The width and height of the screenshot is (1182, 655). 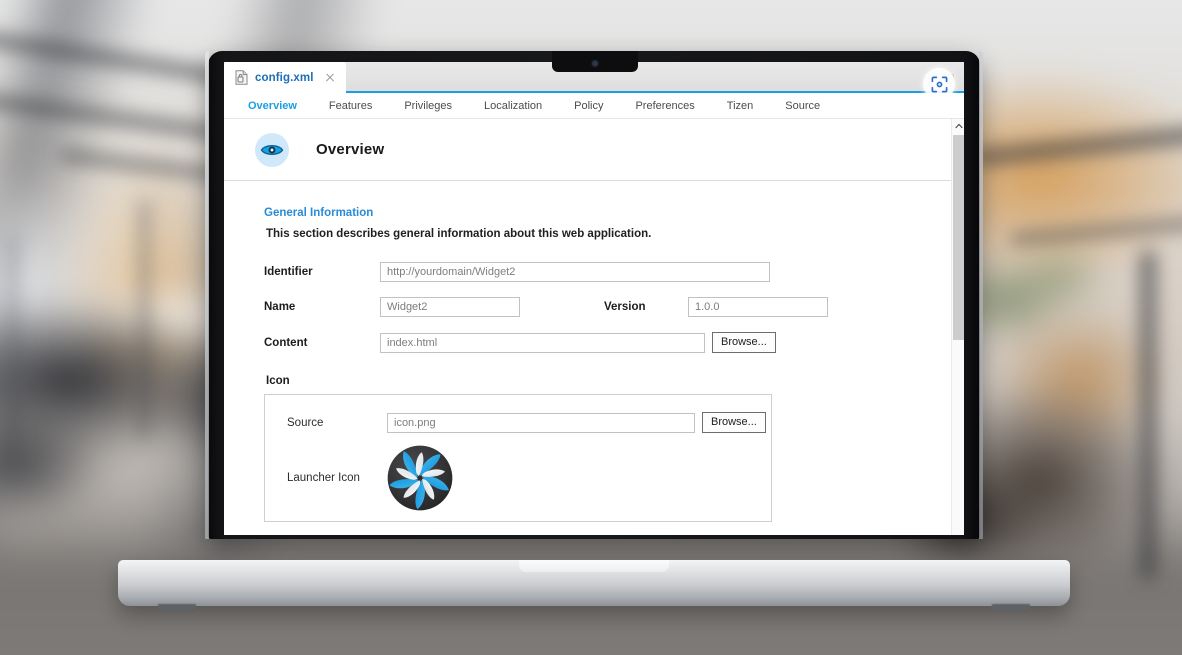 I want to click on identifier-label: Identifier, so click(x=288, y=272).